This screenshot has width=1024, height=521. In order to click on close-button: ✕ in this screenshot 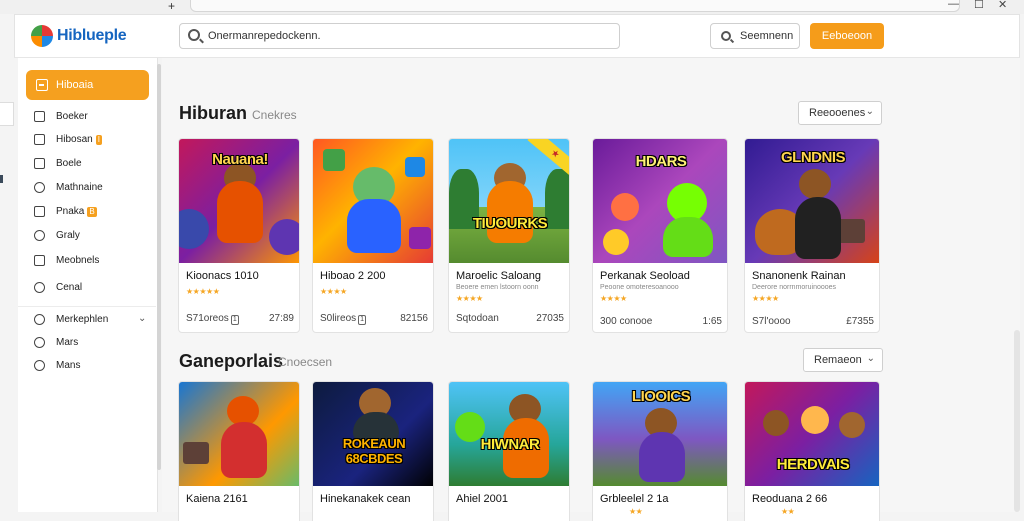, I will do `click(1002, 5)`.